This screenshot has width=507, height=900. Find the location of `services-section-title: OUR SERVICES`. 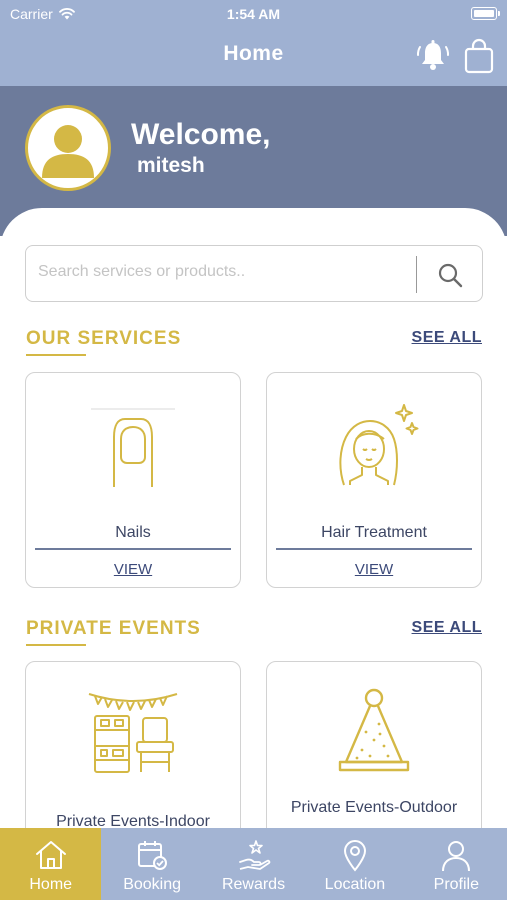

services-section-title: OUR SERVICES is located at coordinates (104, 338).